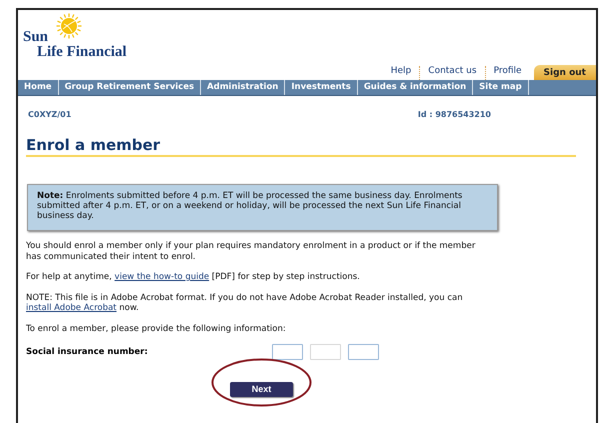 Image resolution: width=602 pixels, height=423 pixels. I want to click on paragraph: NOTE: This file is in Adobe Acrobat format. If you do not have Adobe Acrobat Reader installed, you can install Adobe Acrobat now., so click(245, 303).